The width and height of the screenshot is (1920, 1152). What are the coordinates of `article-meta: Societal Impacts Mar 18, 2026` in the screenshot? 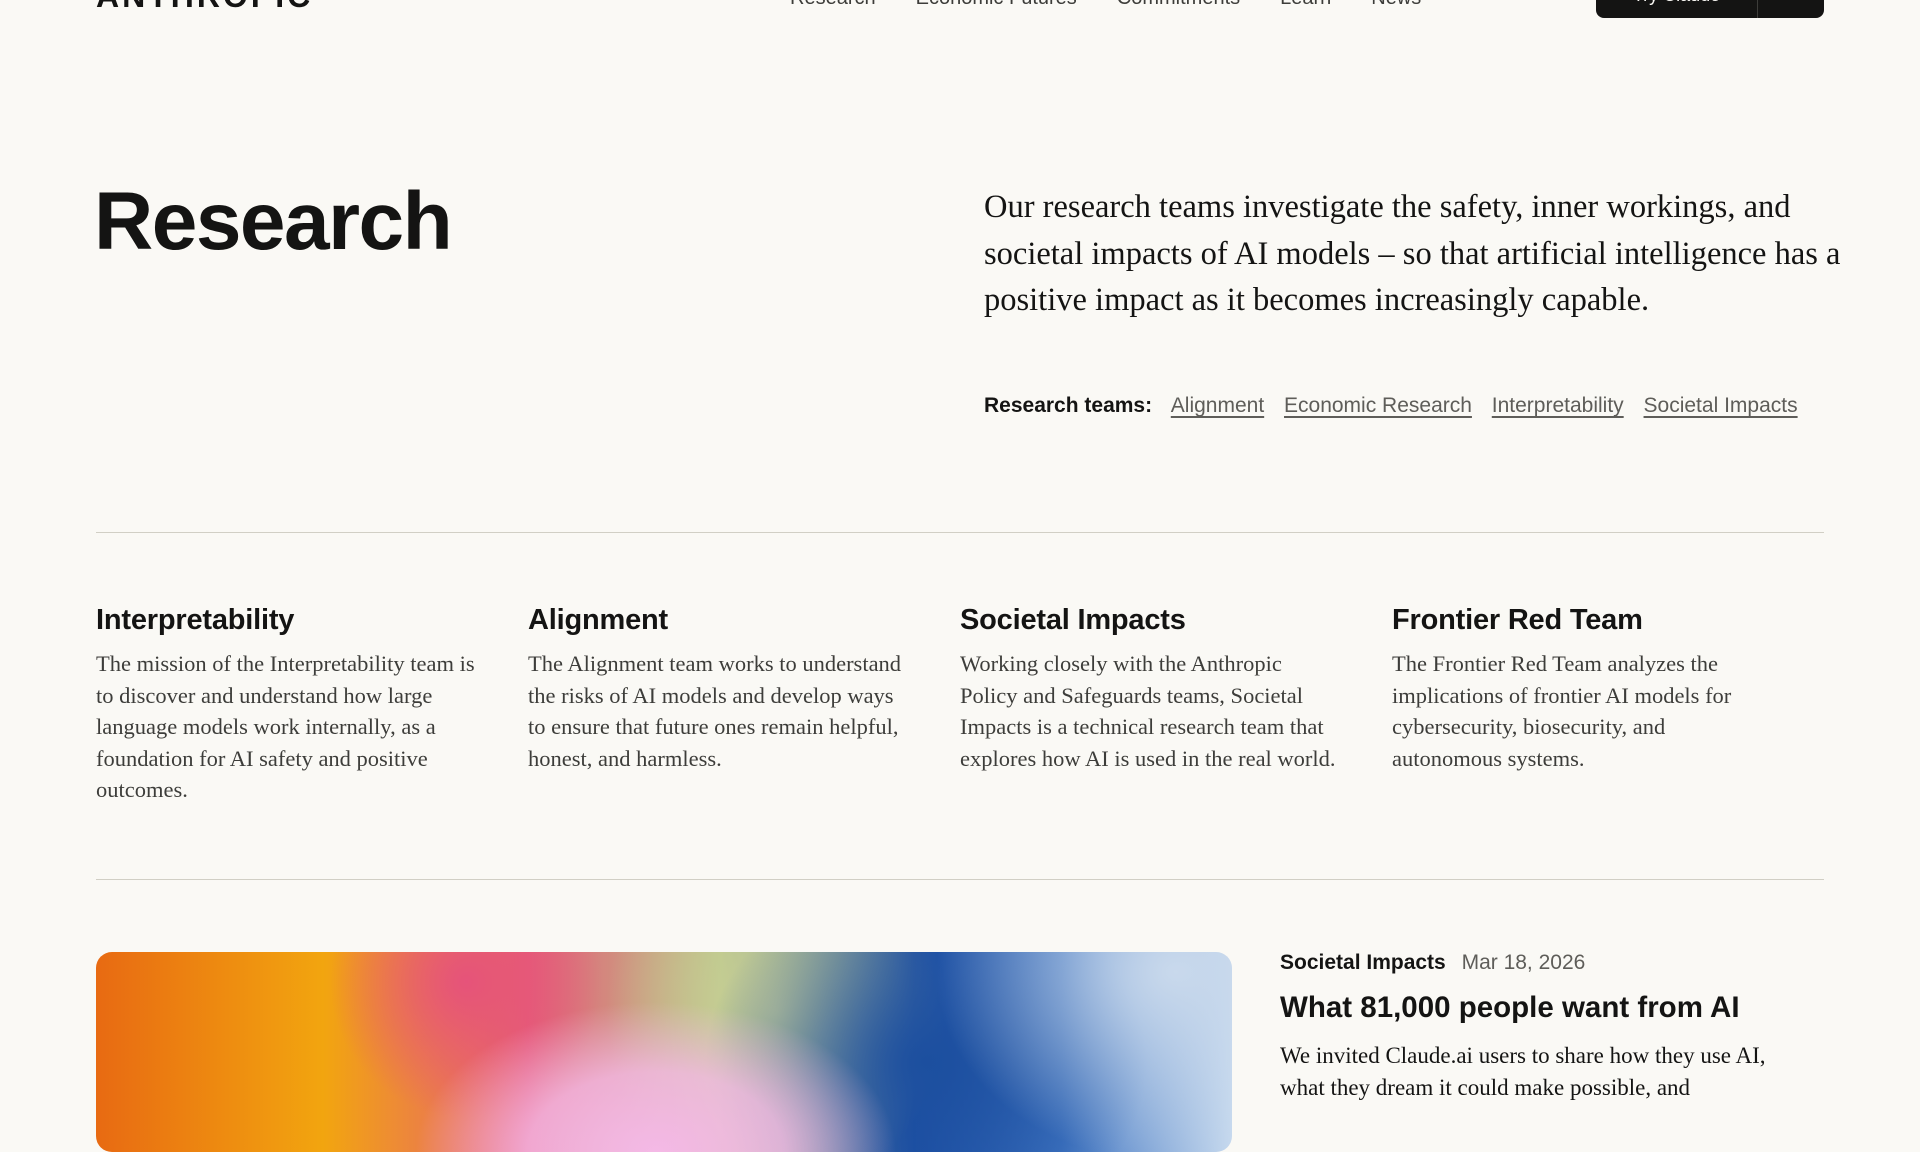 It's located at (1540, 963).